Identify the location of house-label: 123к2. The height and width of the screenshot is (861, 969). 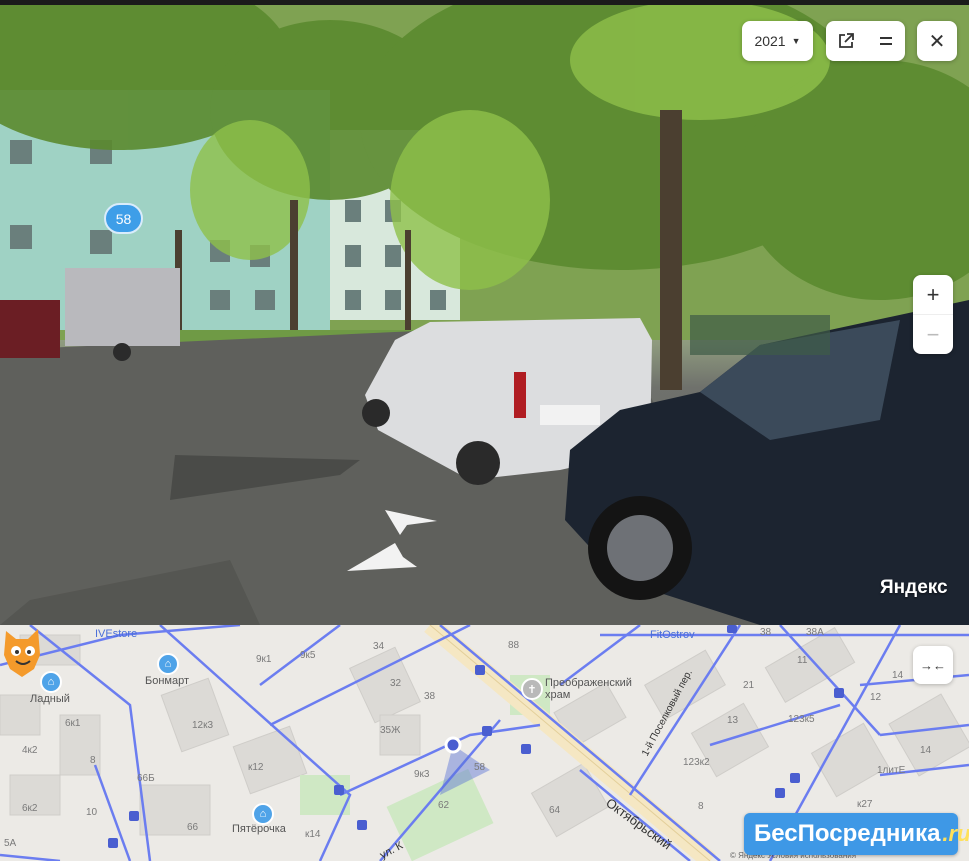
(696, 762).